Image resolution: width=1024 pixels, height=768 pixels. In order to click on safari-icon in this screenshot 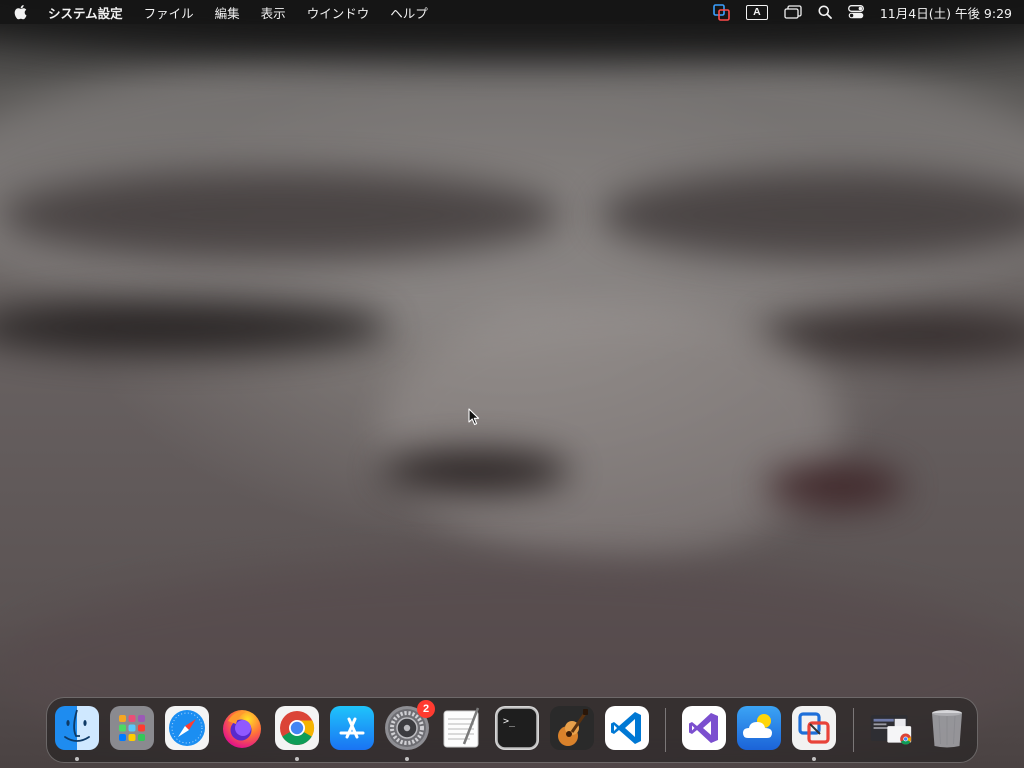, I will do `click(187, 728)`.